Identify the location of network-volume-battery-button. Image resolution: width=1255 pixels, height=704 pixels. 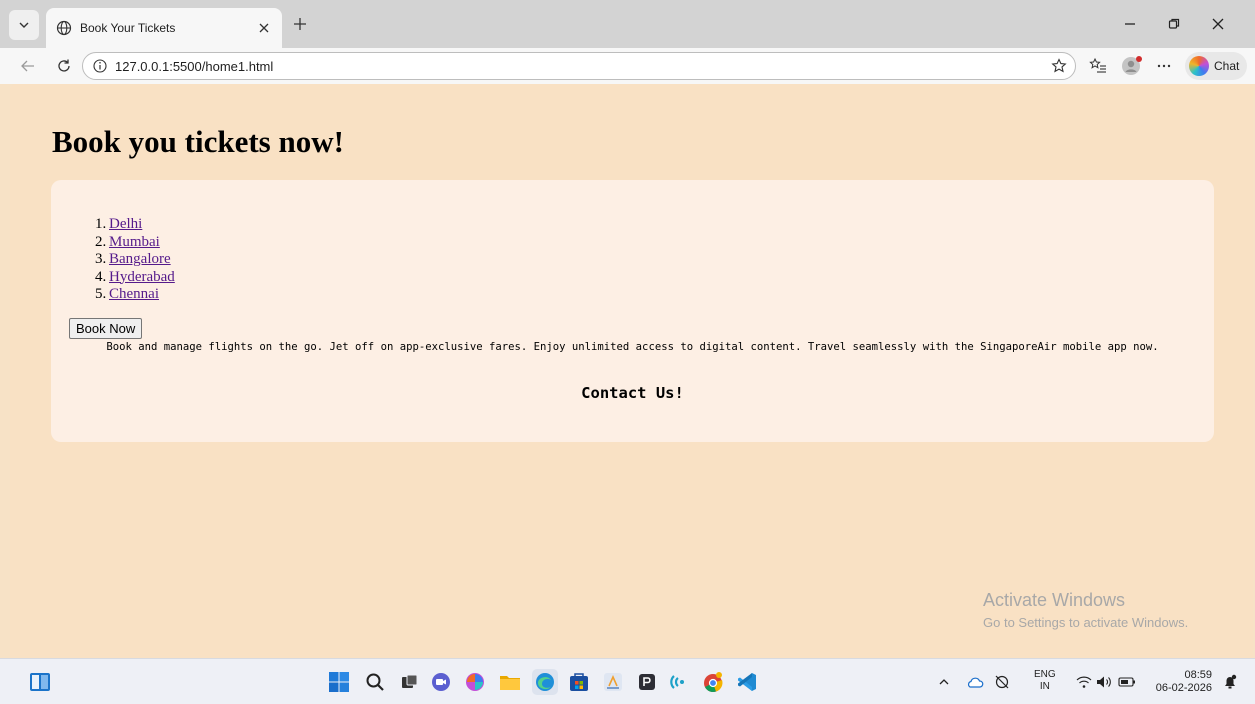
(1106, 682).